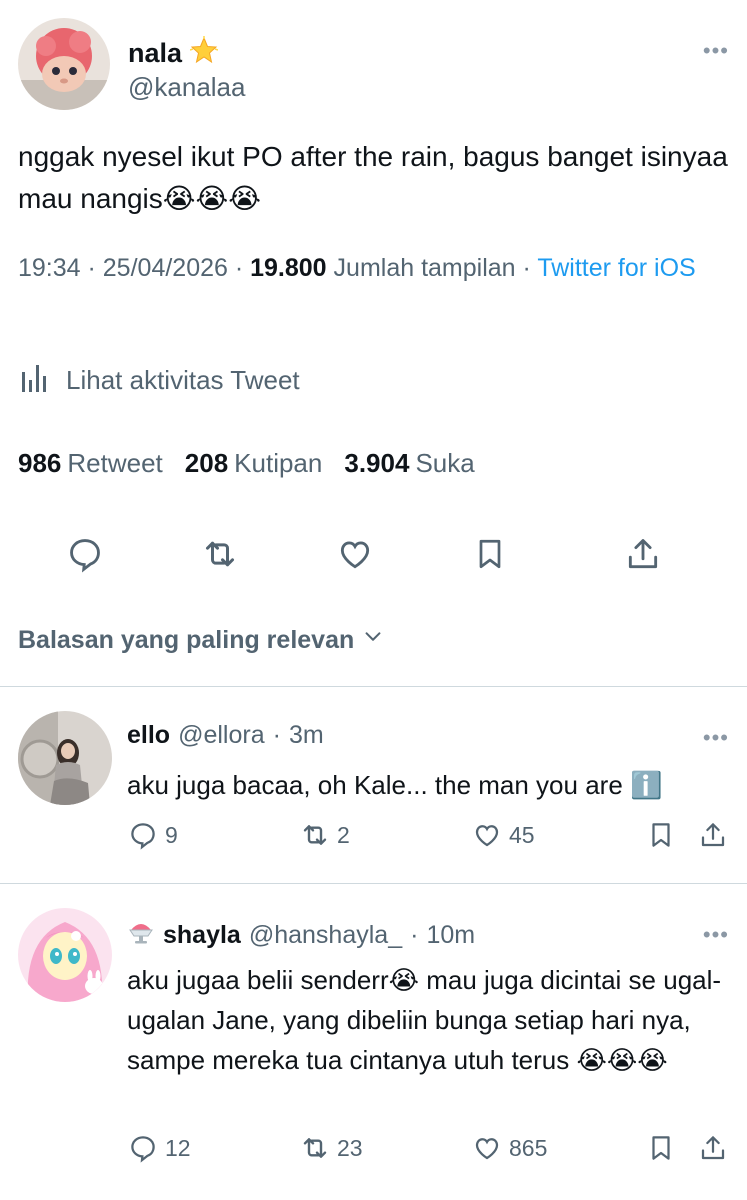 Image resolution: width=747 pixels, height=1200 pixels. What do you see at coordinates (202, 935) in the screenshot?
I see `reply-author-name: shayla` at bounding box center [202, 935].